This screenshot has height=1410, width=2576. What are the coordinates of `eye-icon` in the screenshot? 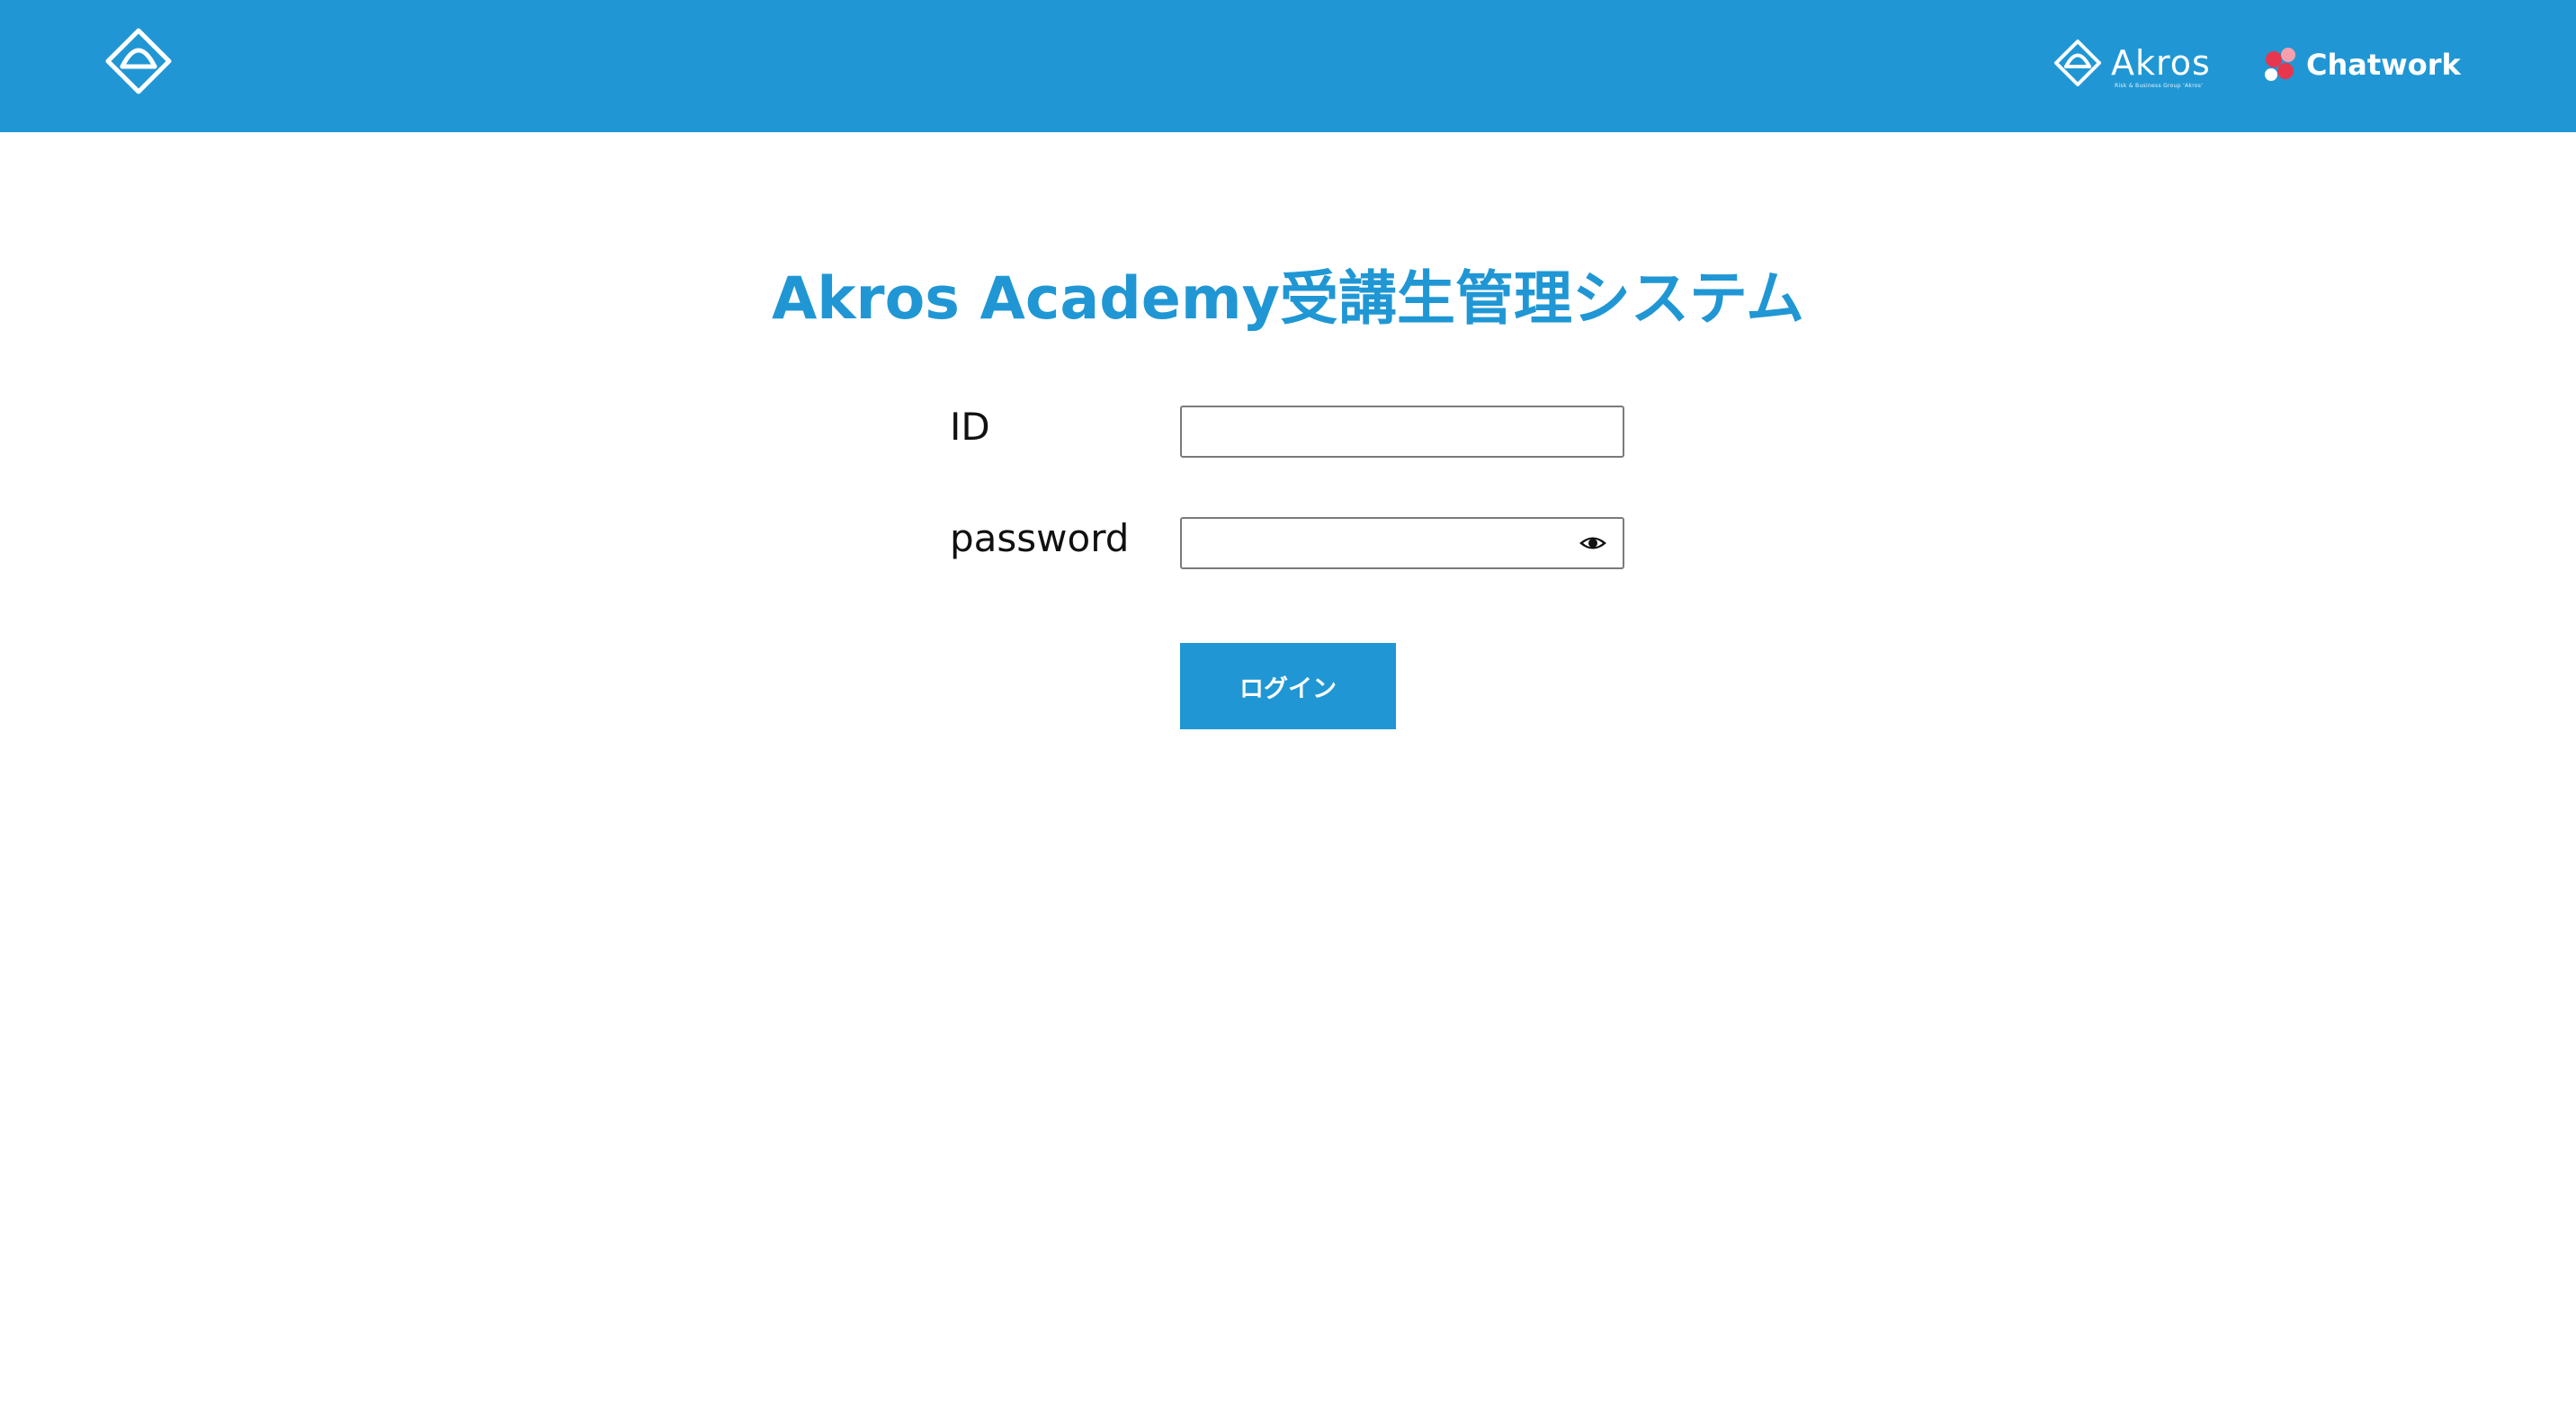 It's located at (1593, 543).